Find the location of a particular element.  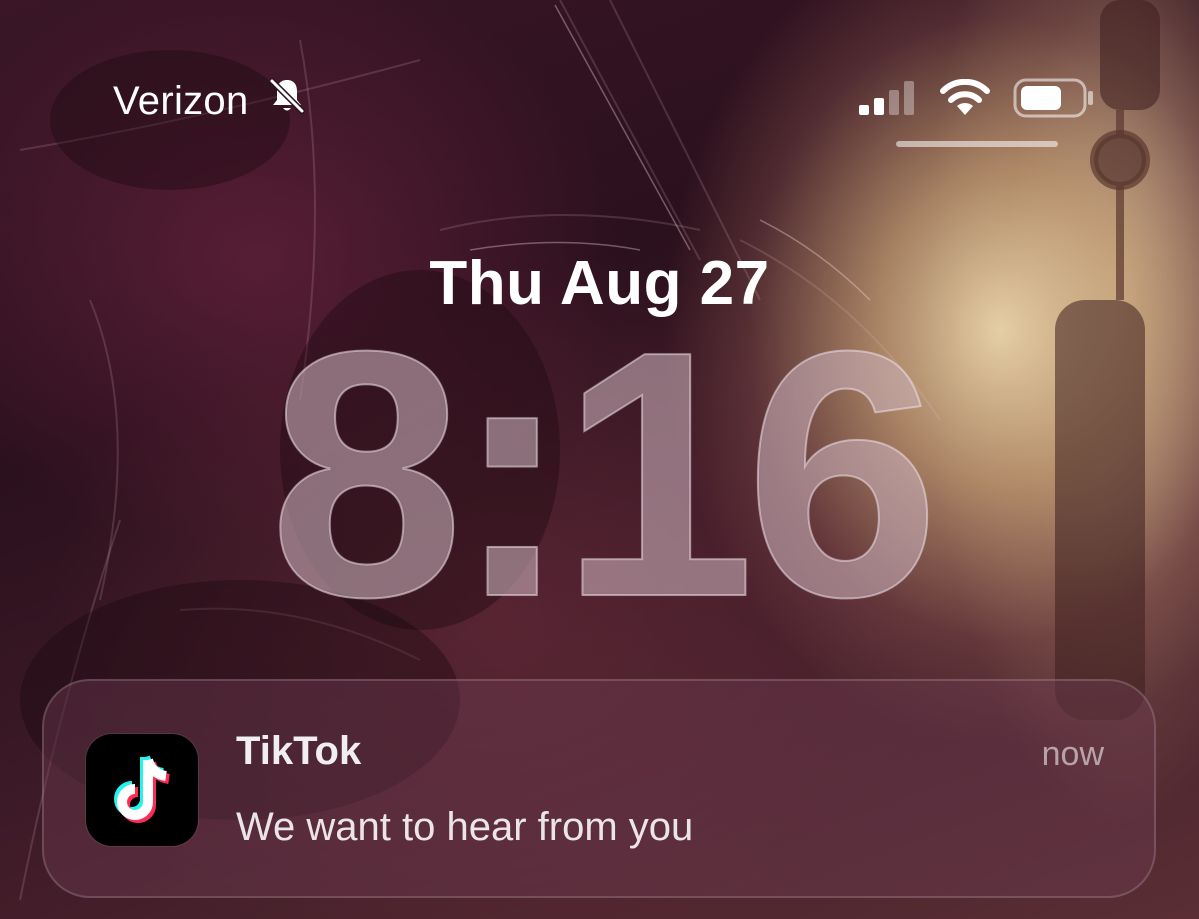

status-bar-carrier: Verizon is located at coordinates (210, 101).